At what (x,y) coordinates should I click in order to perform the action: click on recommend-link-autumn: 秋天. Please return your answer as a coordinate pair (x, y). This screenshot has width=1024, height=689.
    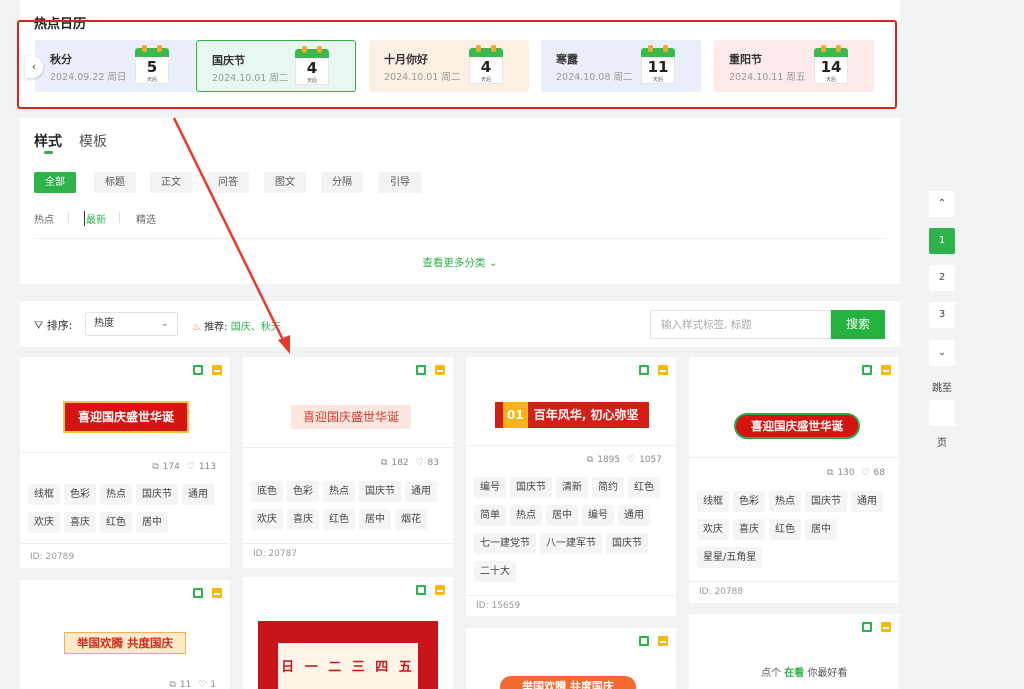
    Looking at the image, I should click on (271, 327).